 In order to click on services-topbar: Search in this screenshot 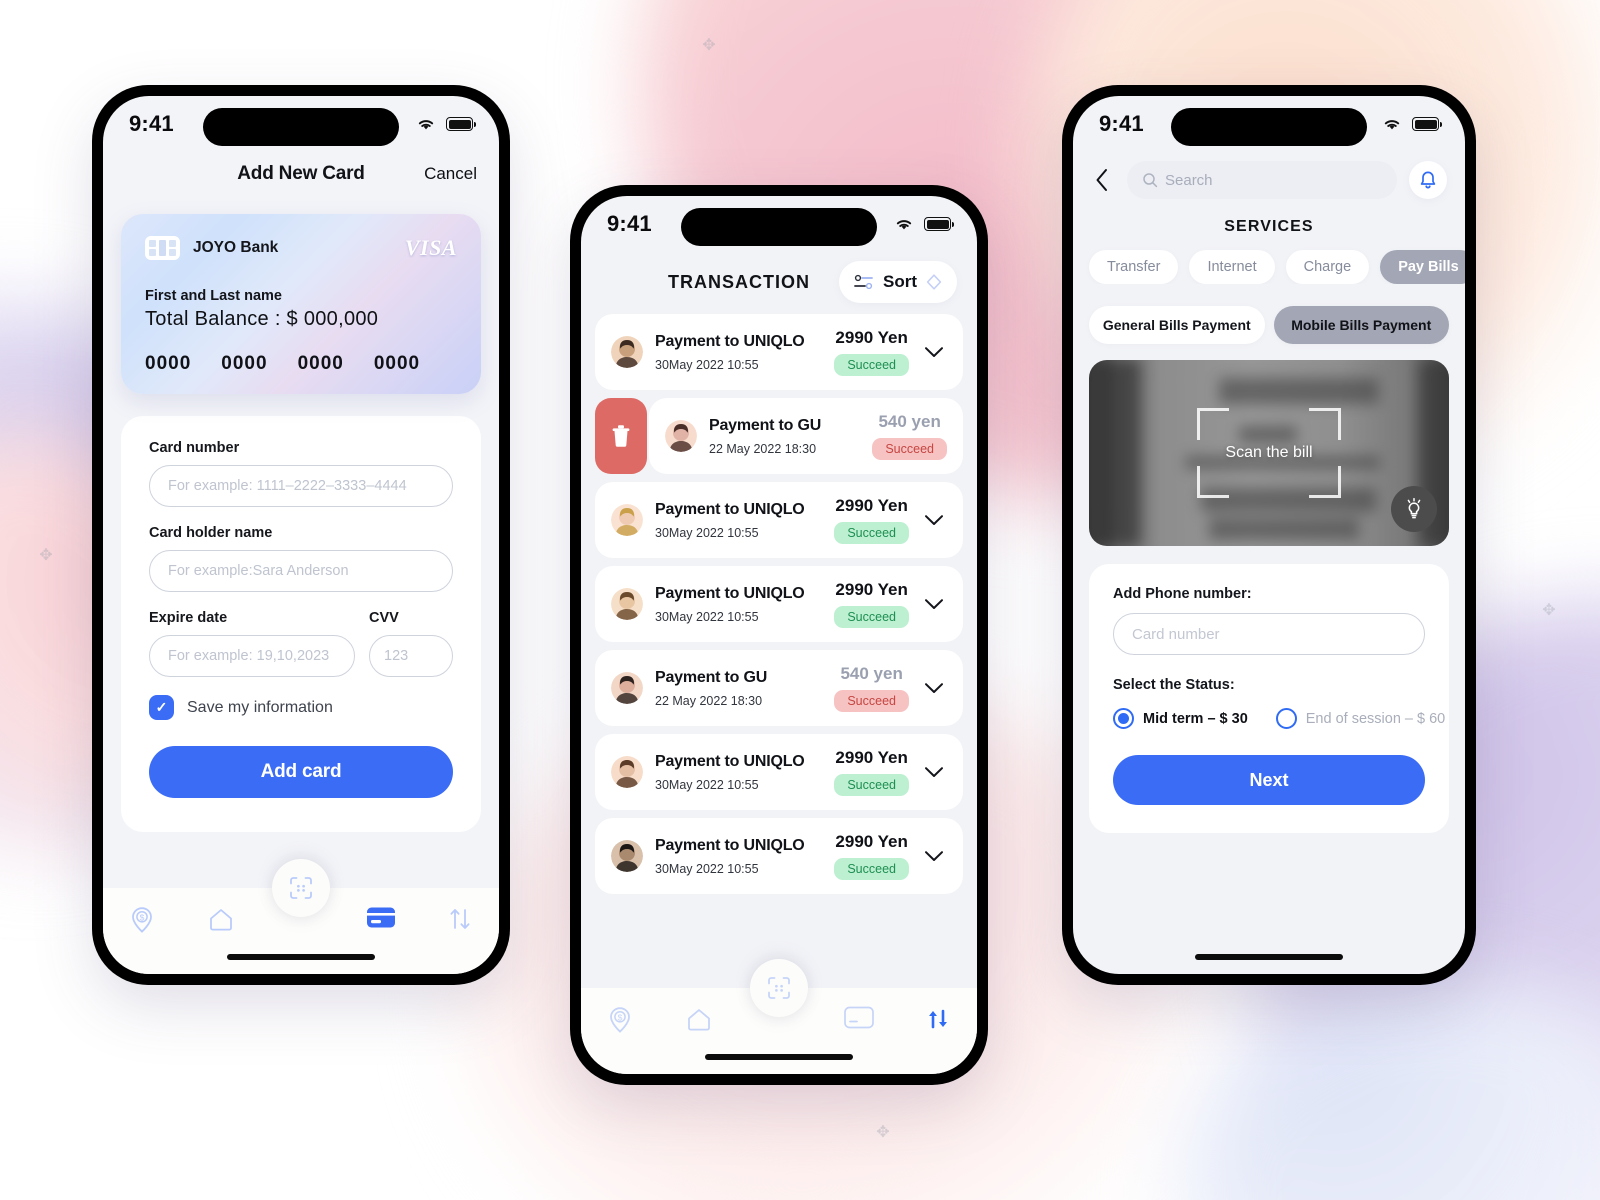, I will do `click(1269, 178)`.